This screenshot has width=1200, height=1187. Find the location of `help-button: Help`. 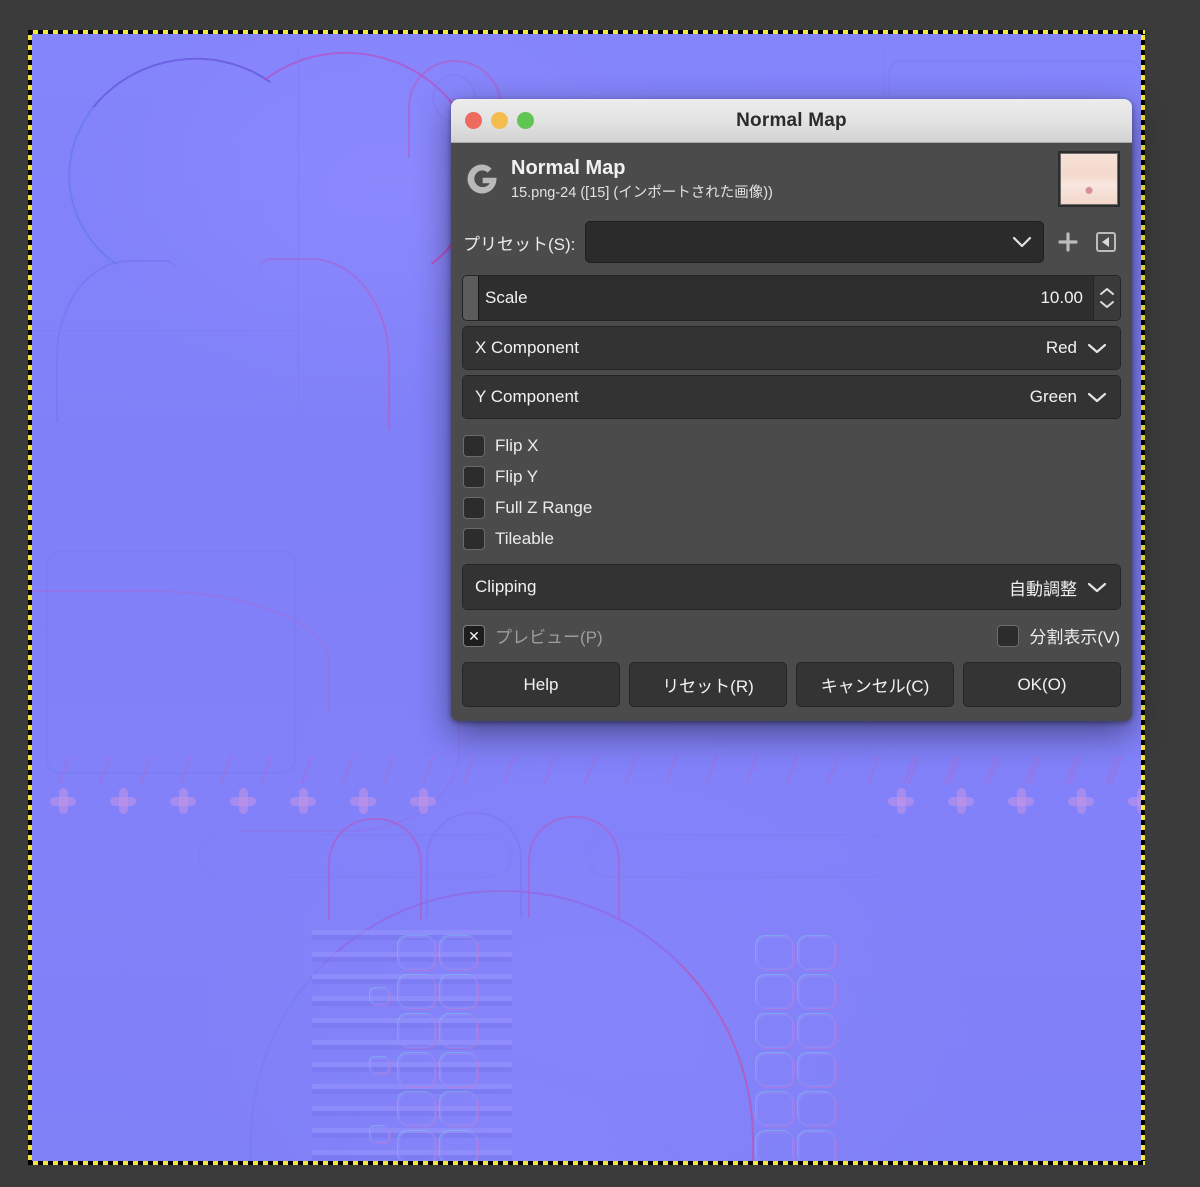

help-button: Help is located at coordinates (541, 684).